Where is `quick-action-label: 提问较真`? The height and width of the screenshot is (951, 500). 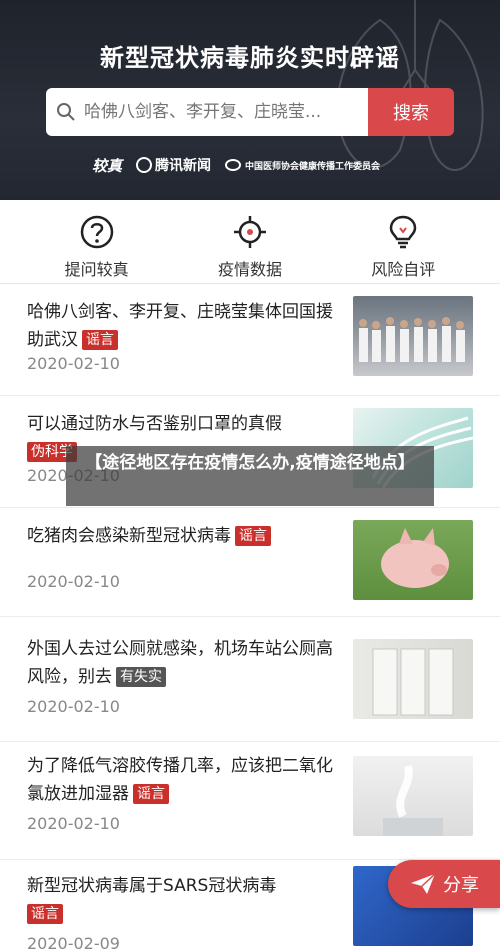
quick-action-label: 提问较真 is located at coordinates (96, 269).